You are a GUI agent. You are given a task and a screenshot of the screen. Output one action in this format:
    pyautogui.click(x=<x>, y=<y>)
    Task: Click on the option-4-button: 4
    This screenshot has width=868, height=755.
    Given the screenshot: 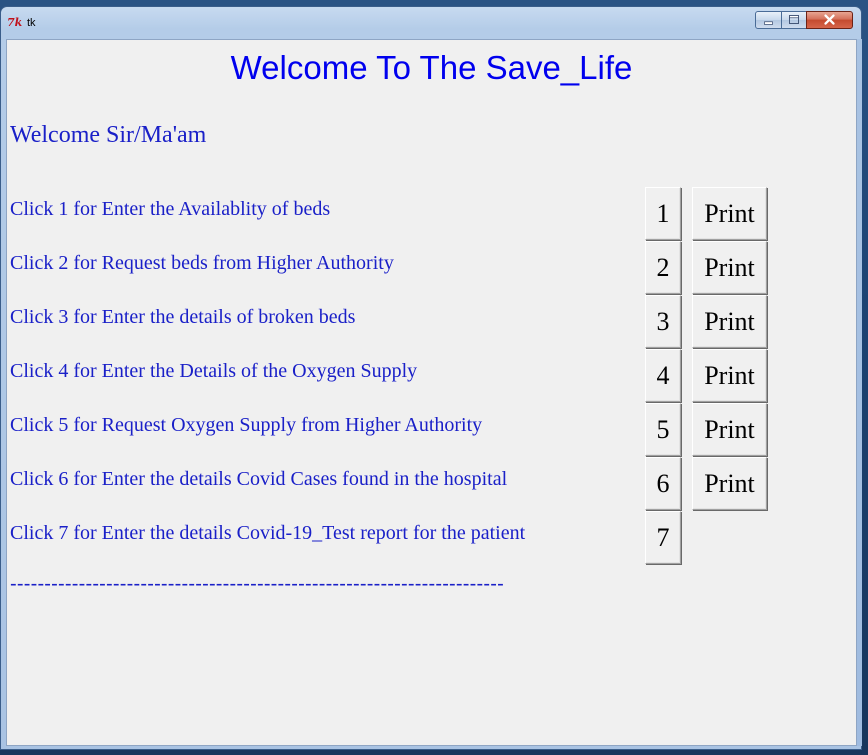 What is the action you would take?
    pyautogui.click(x=663, y=375)
    